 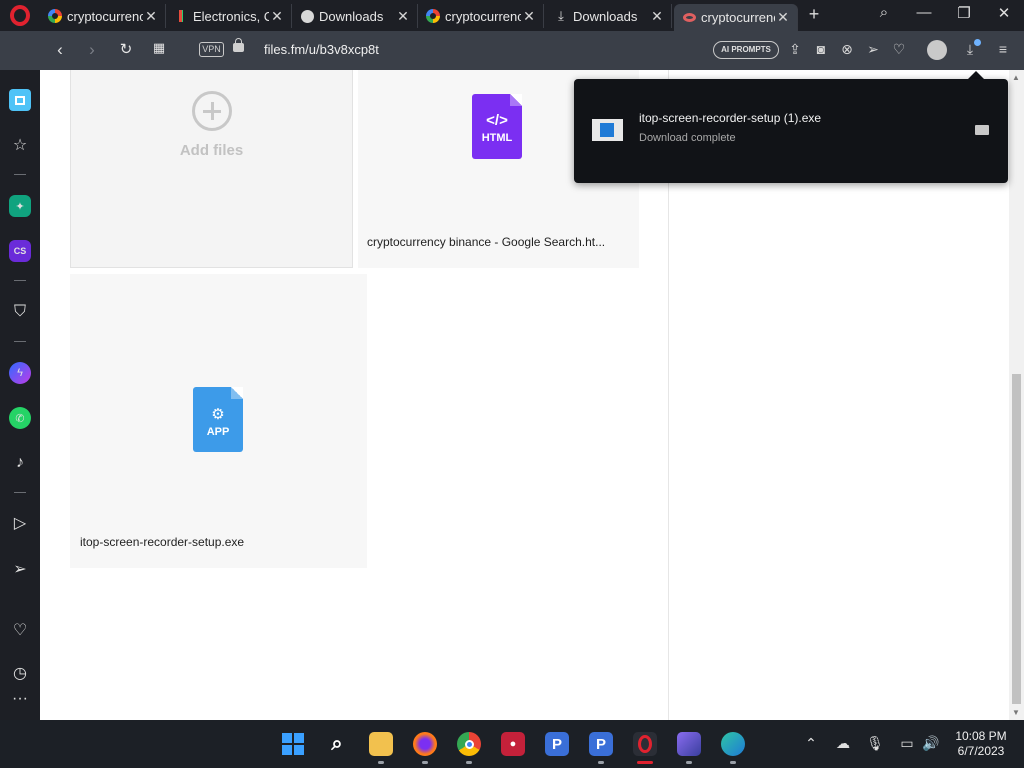 I want to click on opera-tab-icon, so click(x=689, y=18).